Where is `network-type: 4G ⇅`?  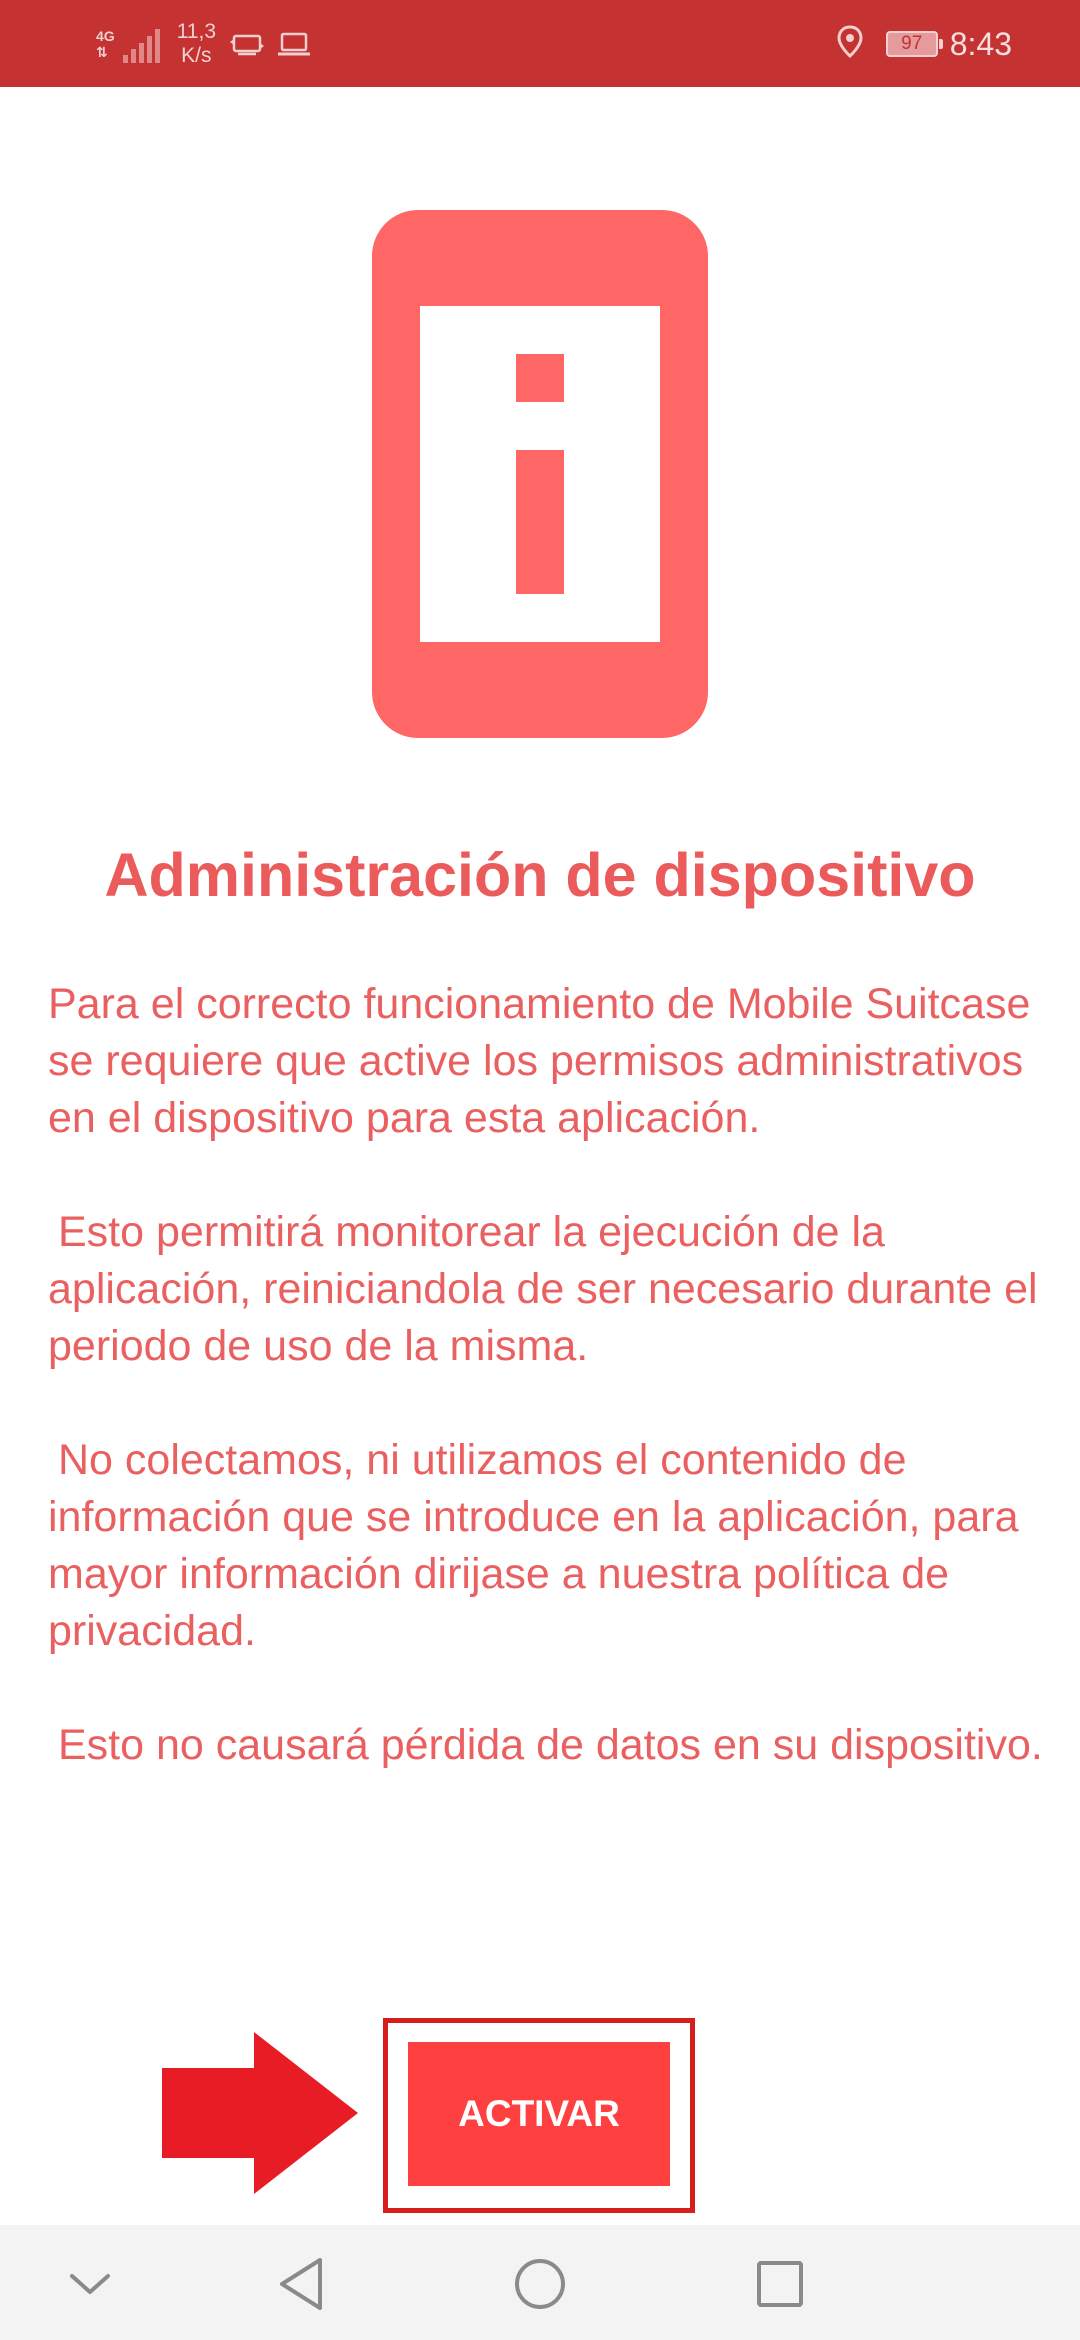 network-type: 4G ⇅ is located at coordinates (105, 44).